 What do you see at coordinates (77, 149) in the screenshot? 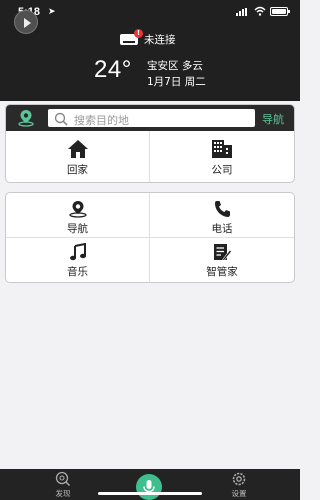
I see `home-icon` at bounding box center [77, 149].